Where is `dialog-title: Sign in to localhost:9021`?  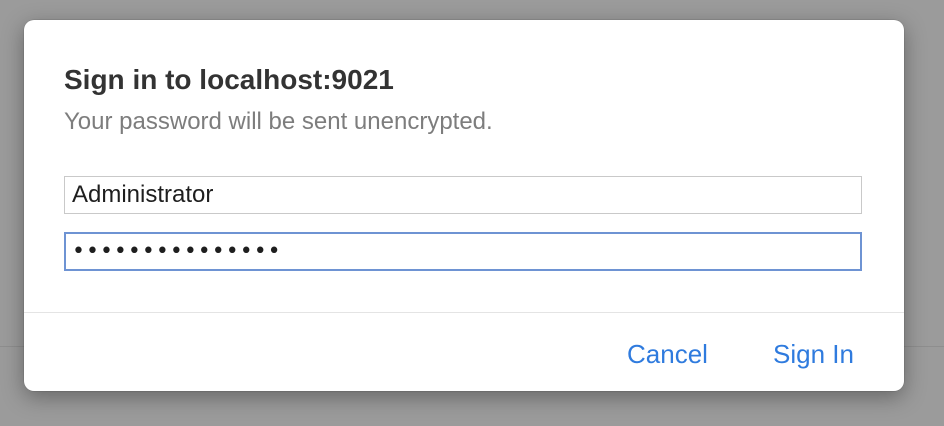
dialog-title: Sign in to localhost:9021 is located at coordinates (229, 79).